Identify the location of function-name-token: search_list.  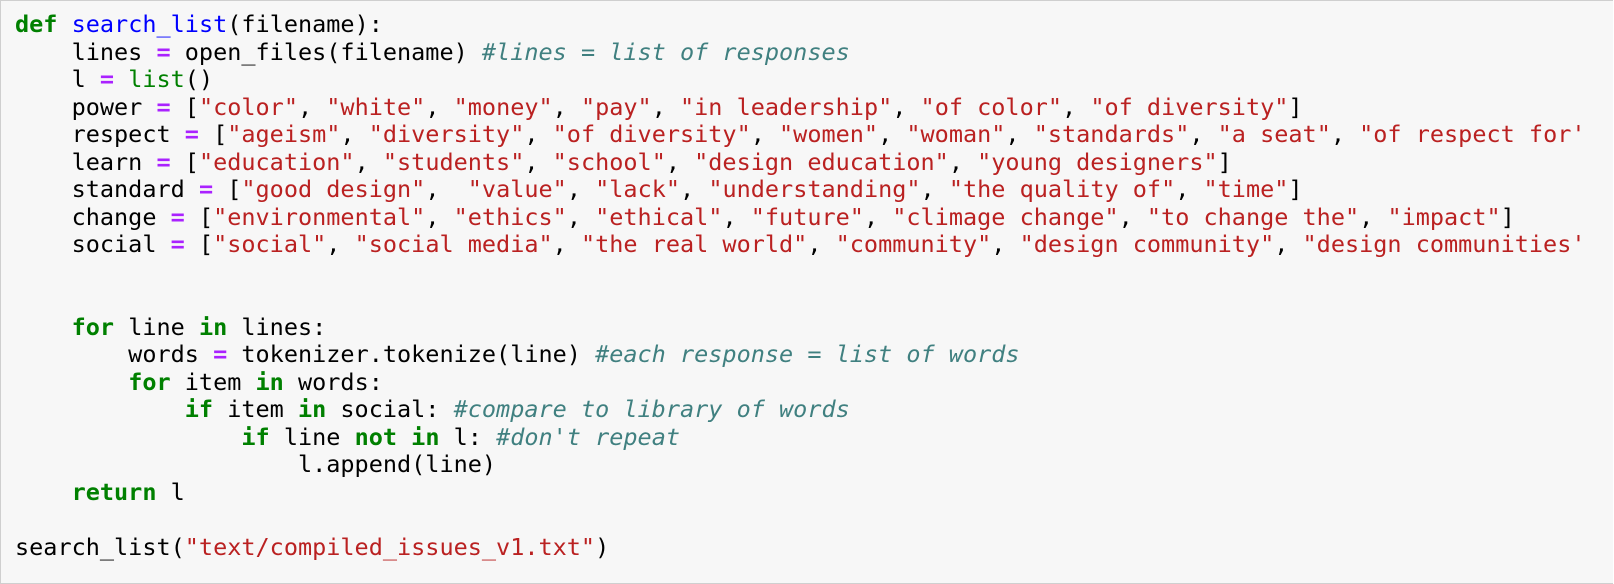
(149, 24).